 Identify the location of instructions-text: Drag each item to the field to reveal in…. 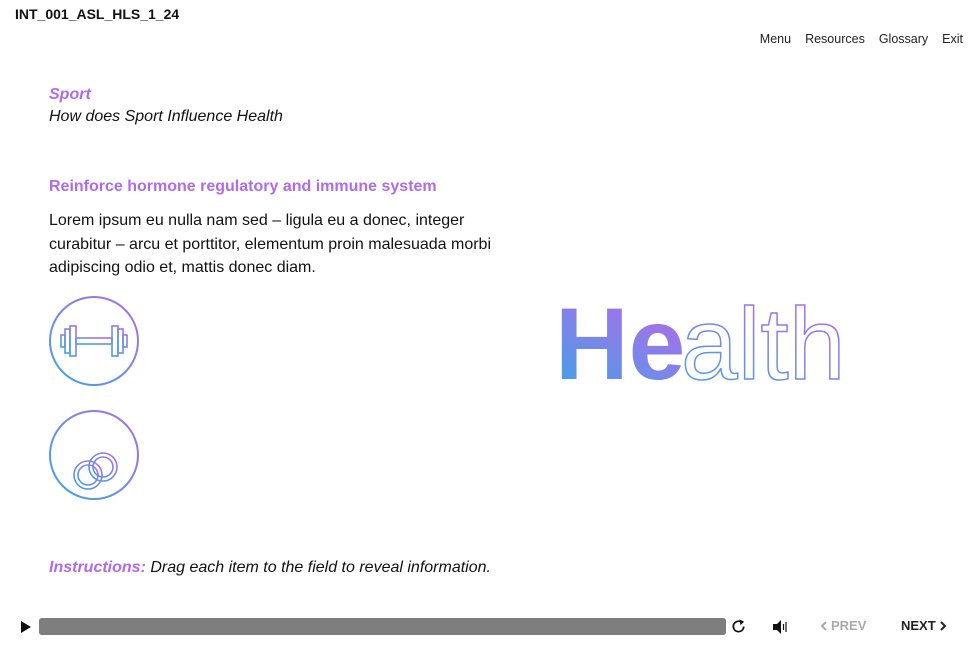
(318, 567).